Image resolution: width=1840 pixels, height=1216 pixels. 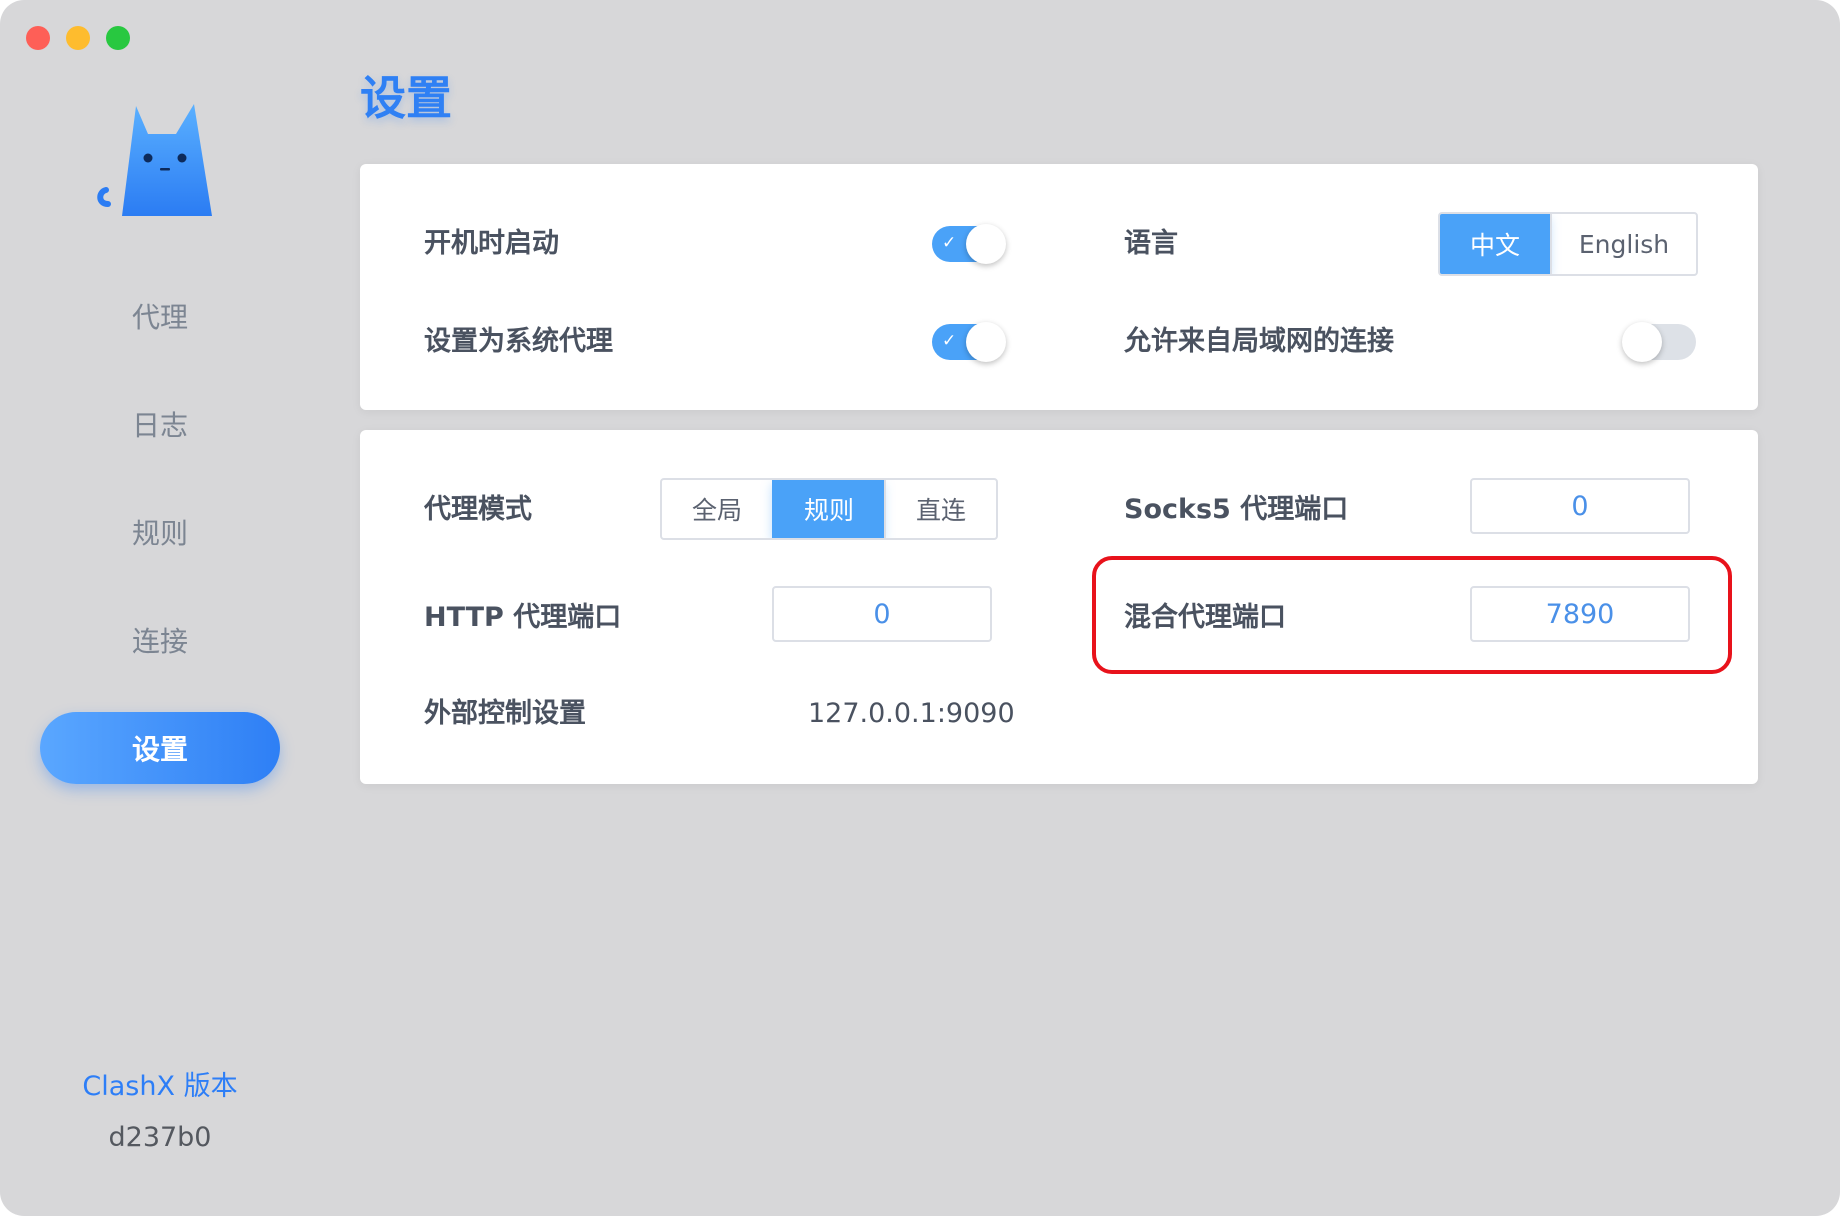 I want to click on external-controller-label: 外部控制设置, so click(x=505, y=713).